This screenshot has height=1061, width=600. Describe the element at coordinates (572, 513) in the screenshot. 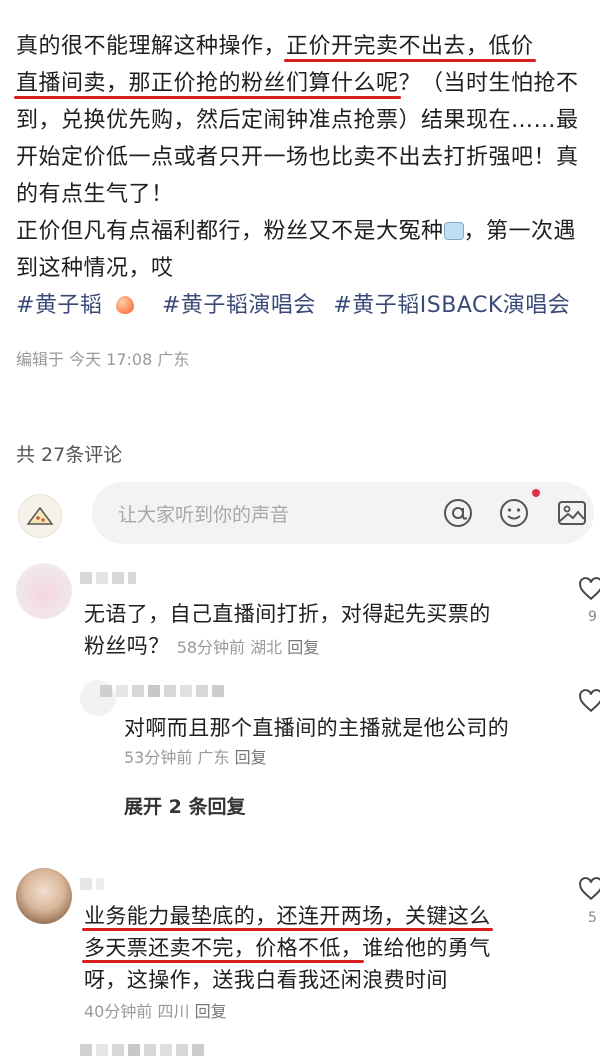

I see `image-icon` at that location.